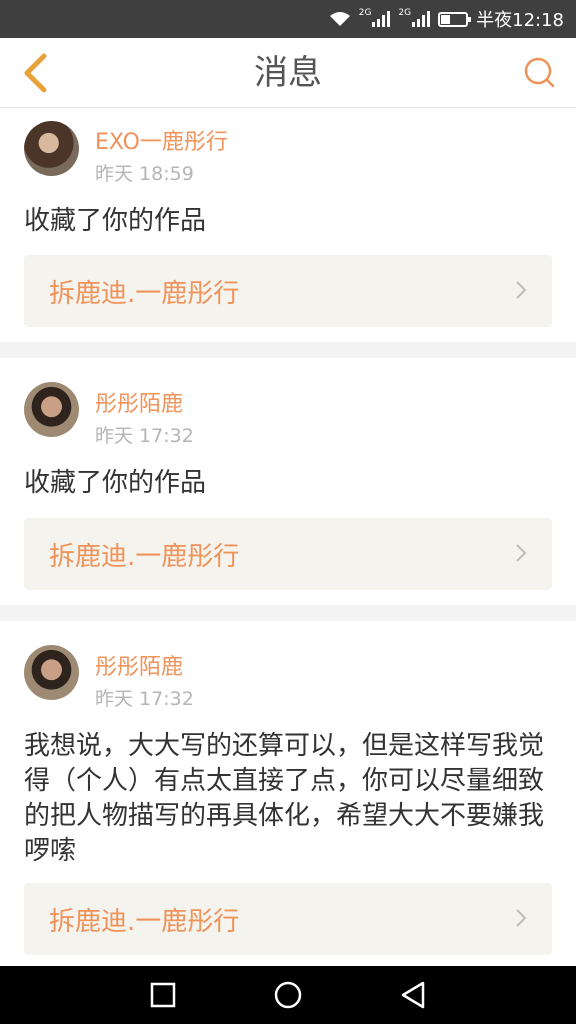 The image size is (576, 1024). What do you see at coordinates (161, 140) in the screenshot?
I see `message-username: EXO一鹿彤行` at bounding box center [161, 140].